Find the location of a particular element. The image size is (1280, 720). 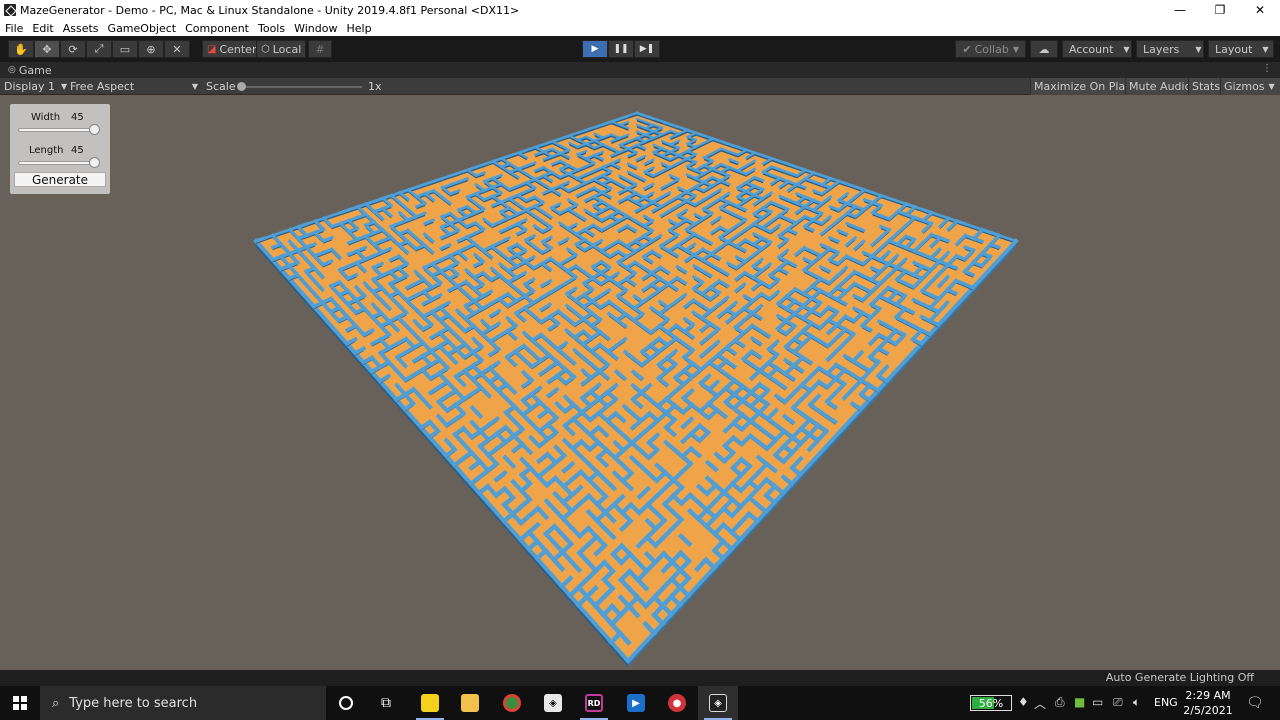

transform-tool-button: ⊕ is located at coordinates (151, 49).